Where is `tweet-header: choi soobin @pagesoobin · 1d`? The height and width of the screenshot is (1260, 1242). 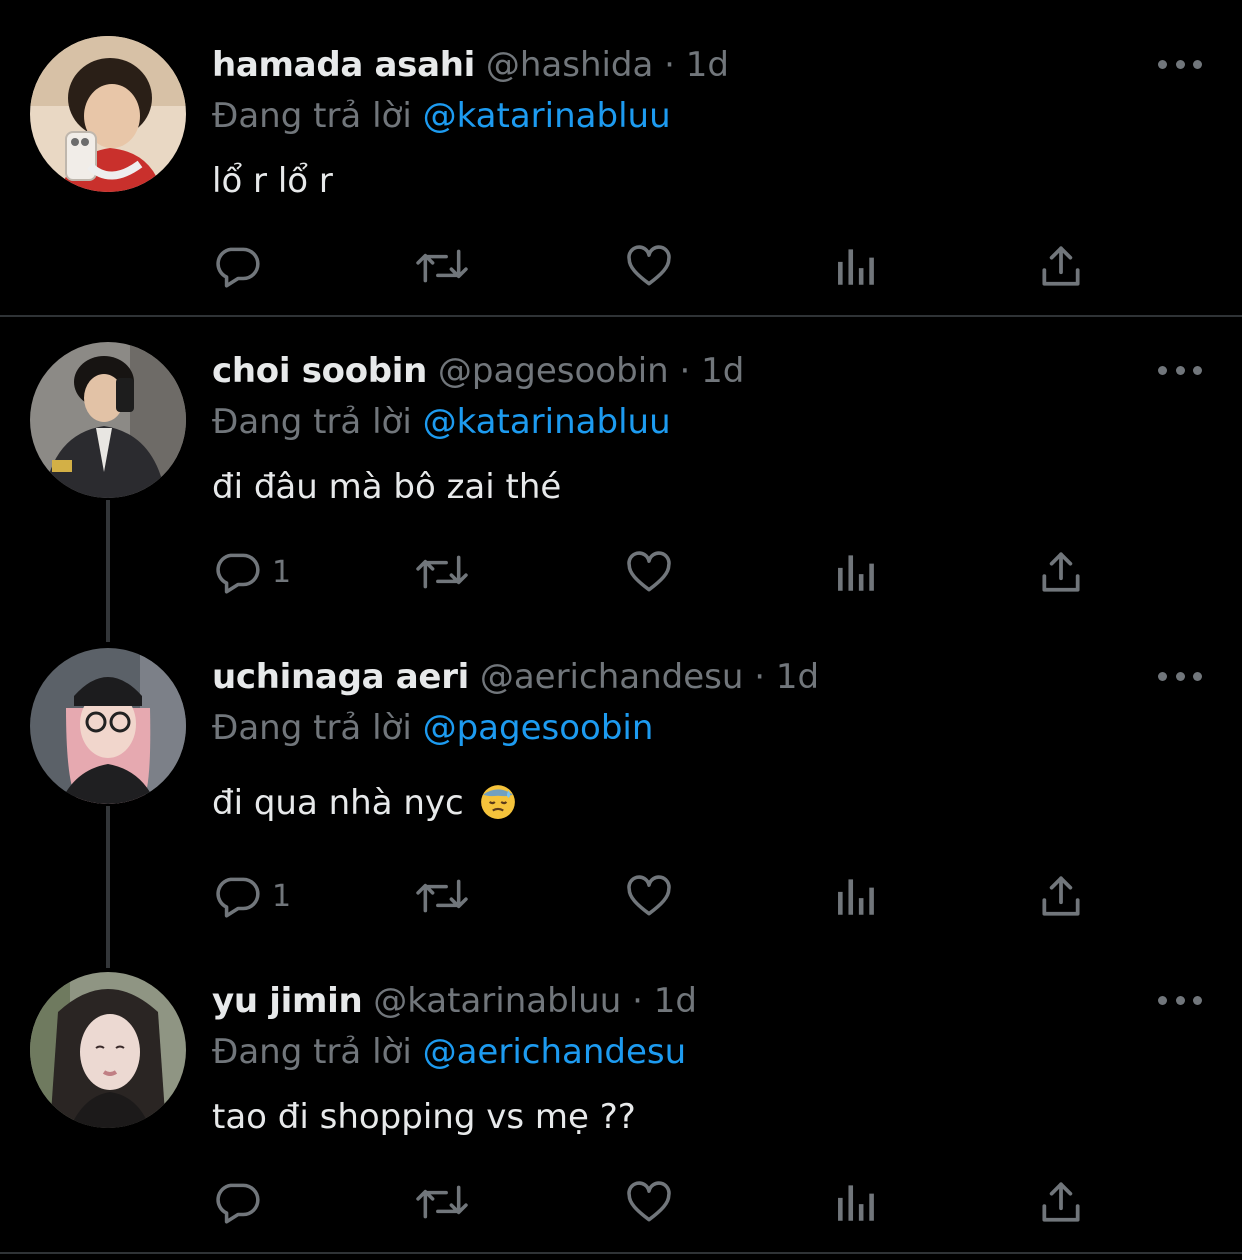 tweet-header: choi soobin @pagesoobin · 1d is located at coordinates (478, 371).